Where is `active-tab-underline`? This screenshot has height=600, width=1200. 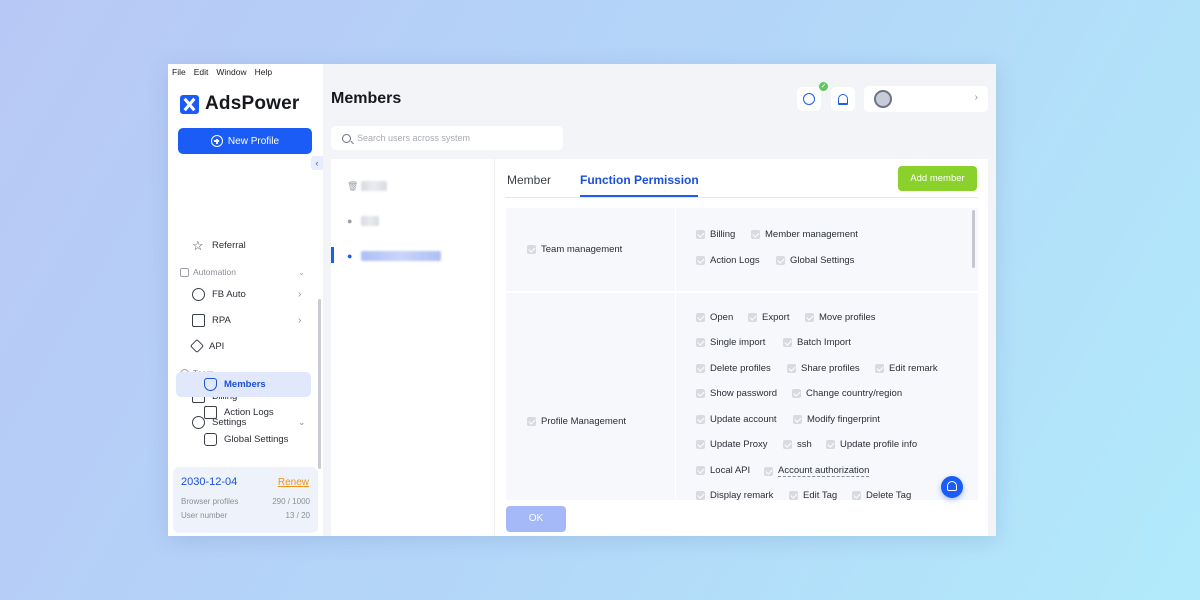
active-tab-underline is located at coordinates (639, 196).